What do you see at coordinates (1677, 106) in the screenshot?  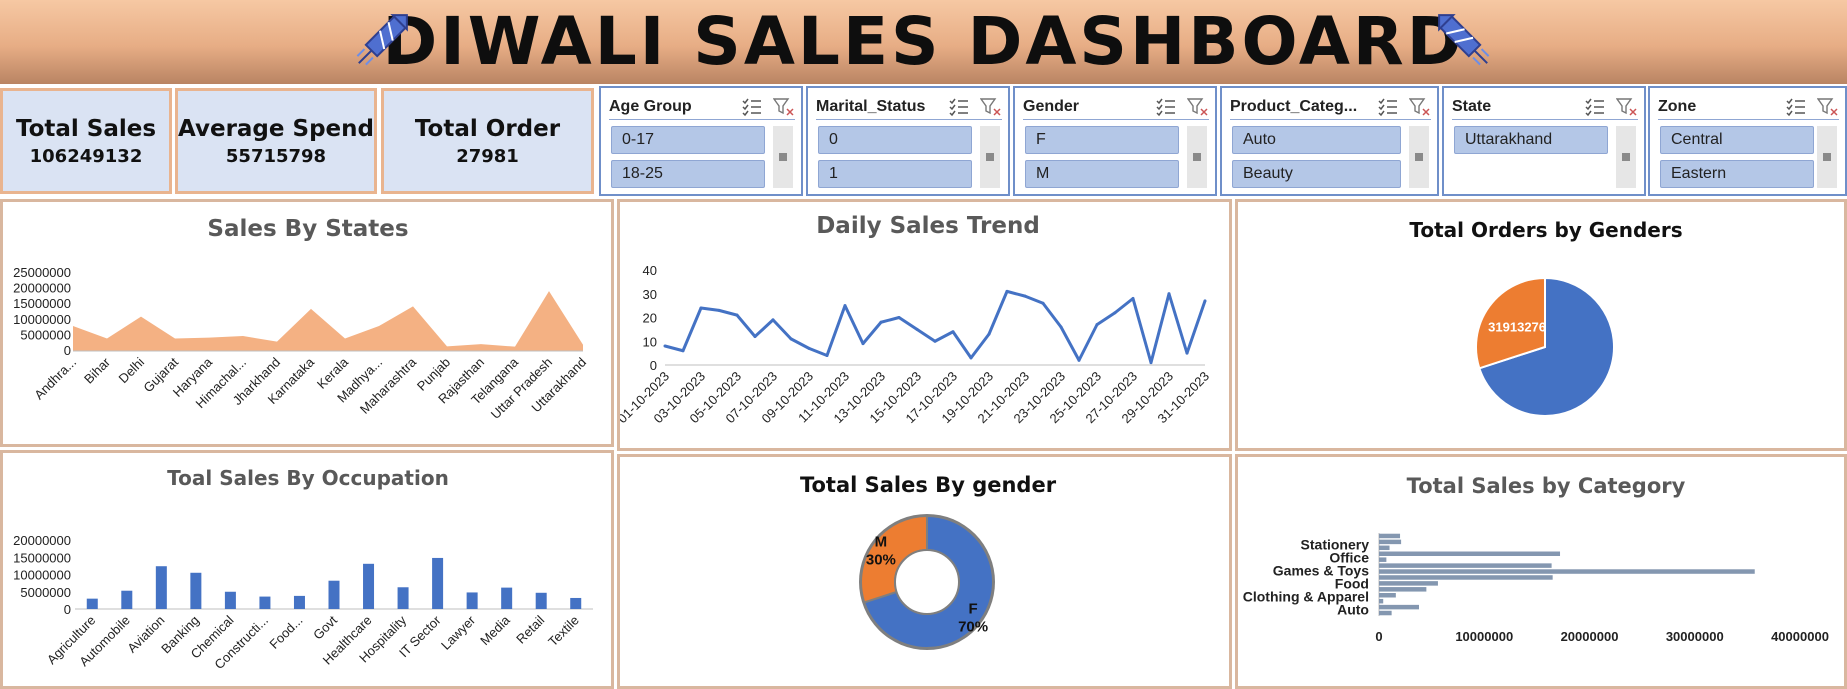 I see `slicer-title: Zone` at bounding box center [1677, 106].